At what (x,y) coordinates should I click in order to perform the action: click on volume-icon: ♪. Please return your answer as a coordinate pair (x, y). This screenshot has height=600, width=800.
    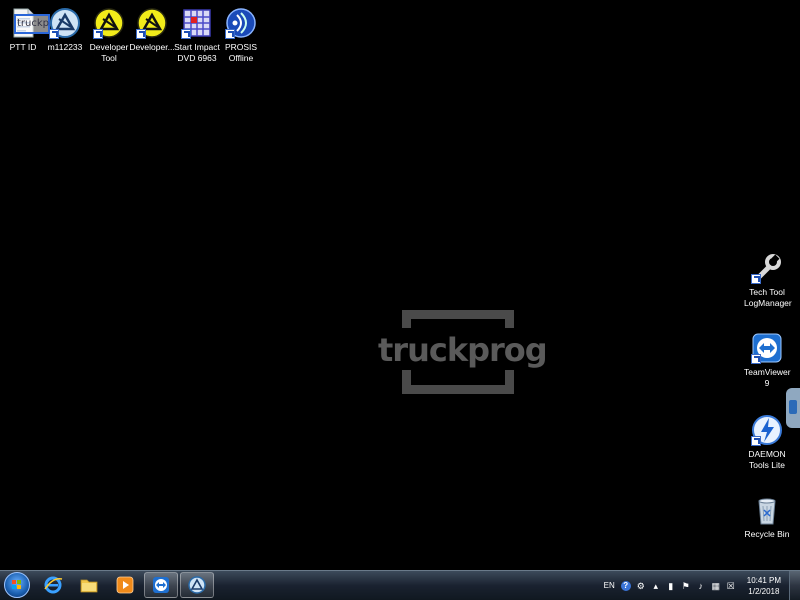
    Looking at the image, I should click on (701, 586).